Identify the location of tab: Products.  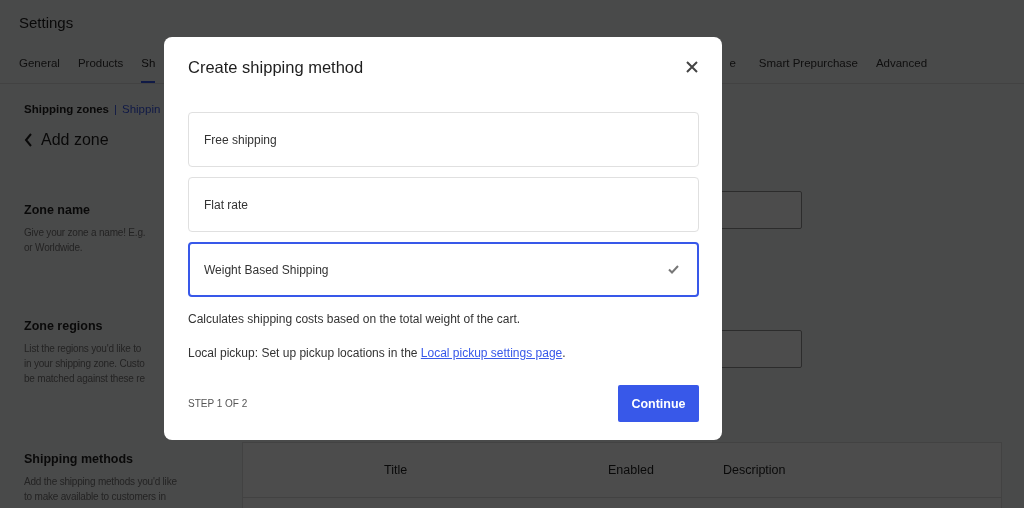
(100, 70).